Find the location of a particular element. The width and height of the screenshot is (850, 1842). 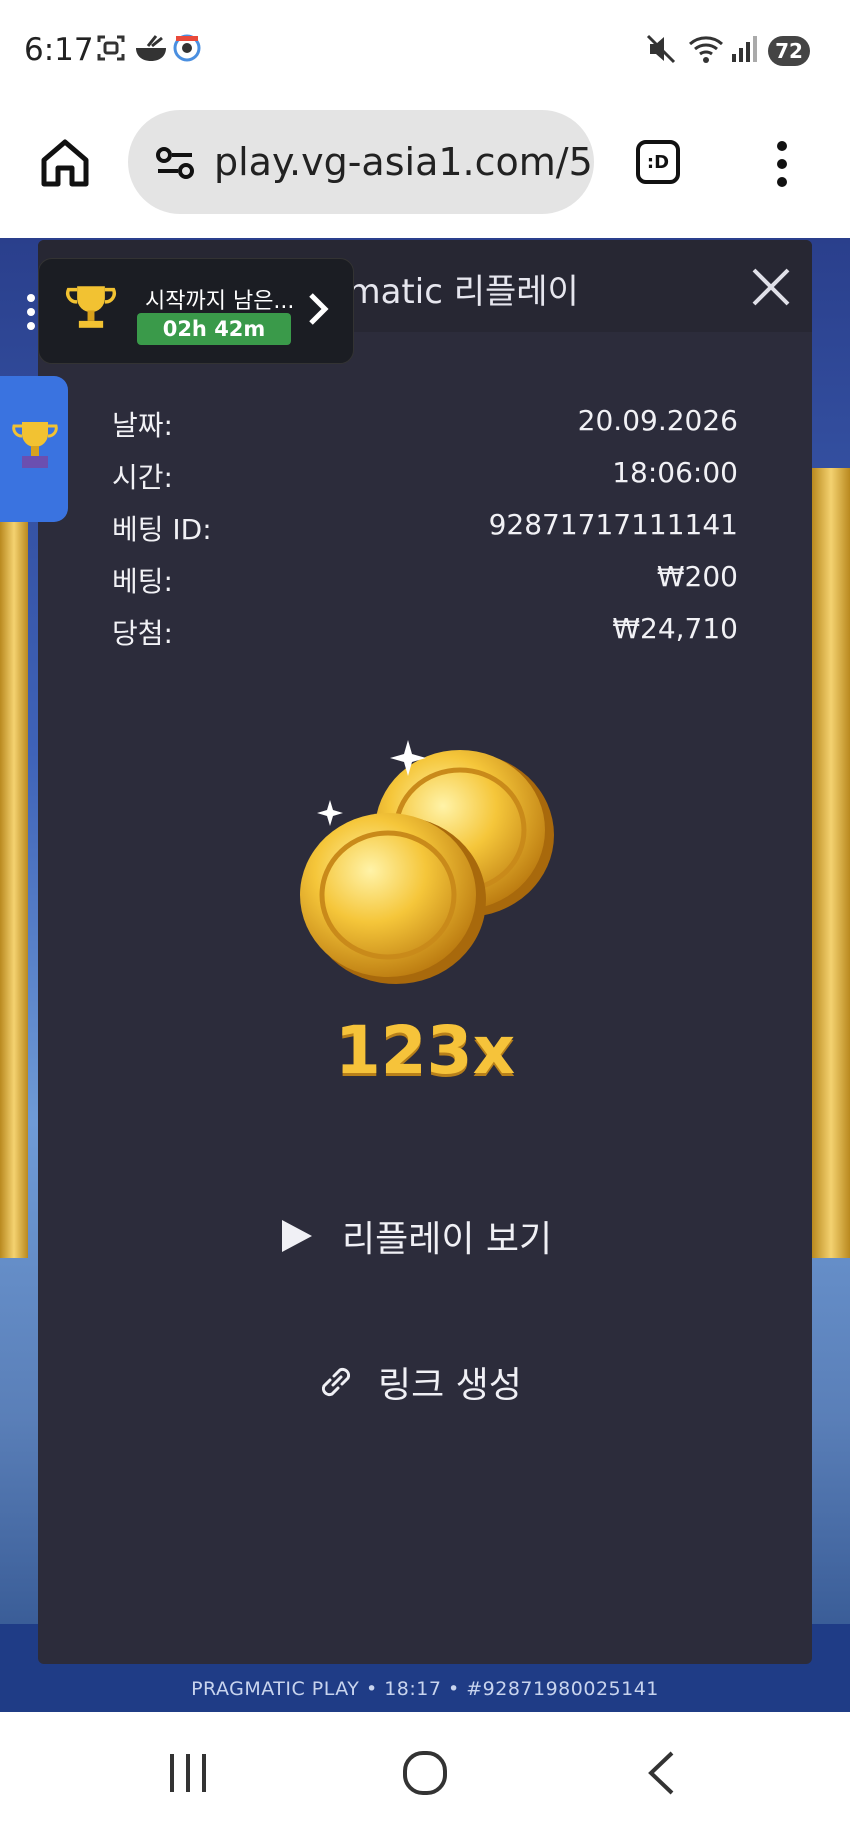

back-button is located at coordinates (661, 1775).